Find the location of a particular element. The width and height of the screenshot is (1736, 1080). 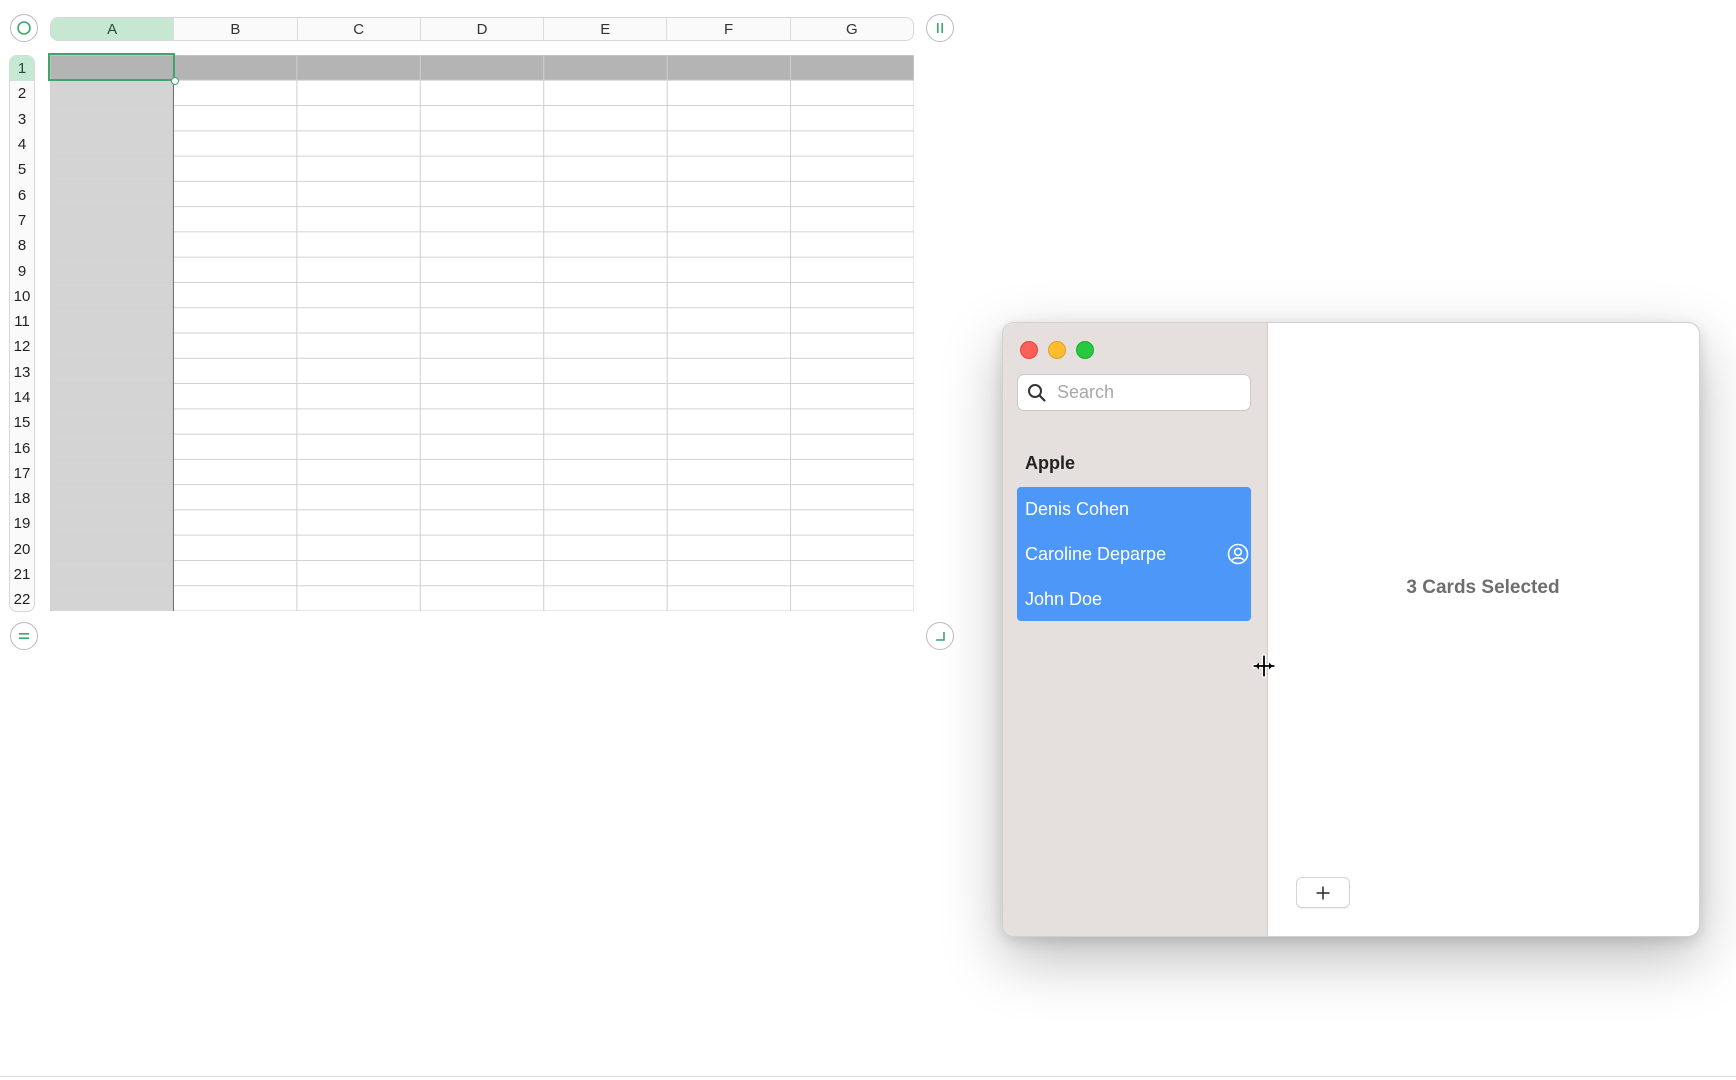

add-column-button is located at coordinates (940, 28).